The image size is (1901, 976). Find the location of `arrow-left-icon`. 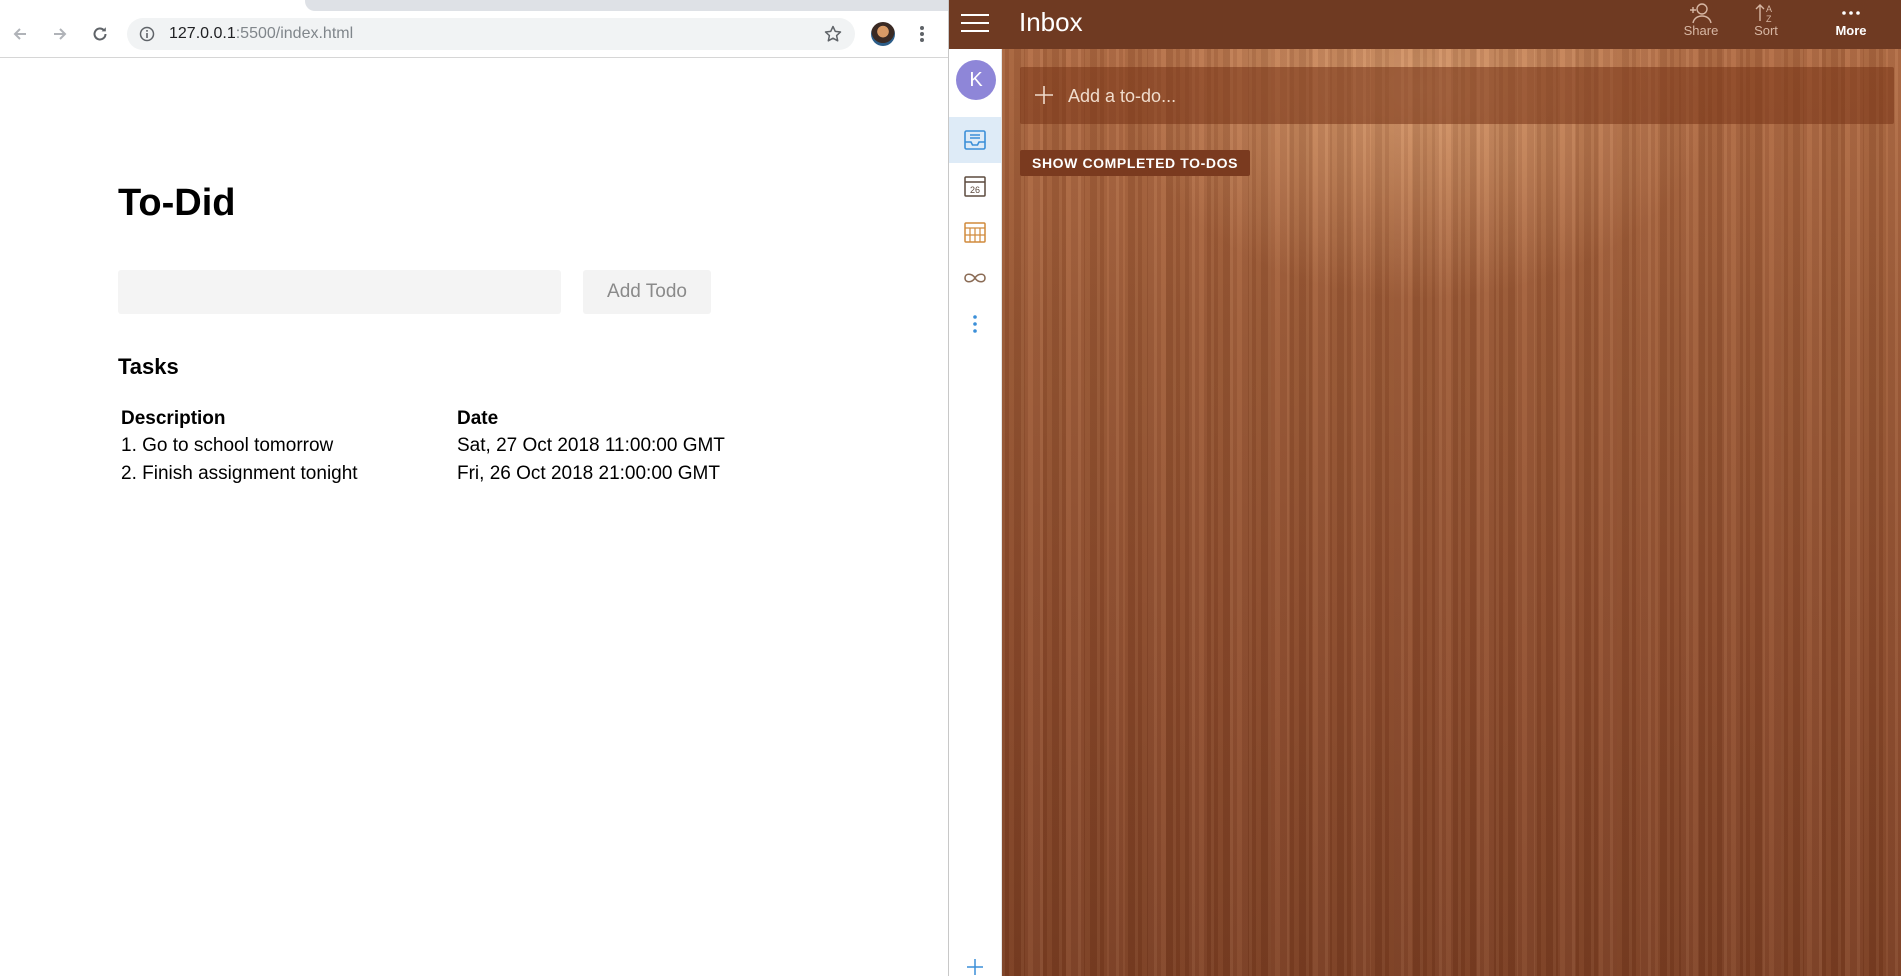

arrow-left-icon is located at coordinates (19, 34).